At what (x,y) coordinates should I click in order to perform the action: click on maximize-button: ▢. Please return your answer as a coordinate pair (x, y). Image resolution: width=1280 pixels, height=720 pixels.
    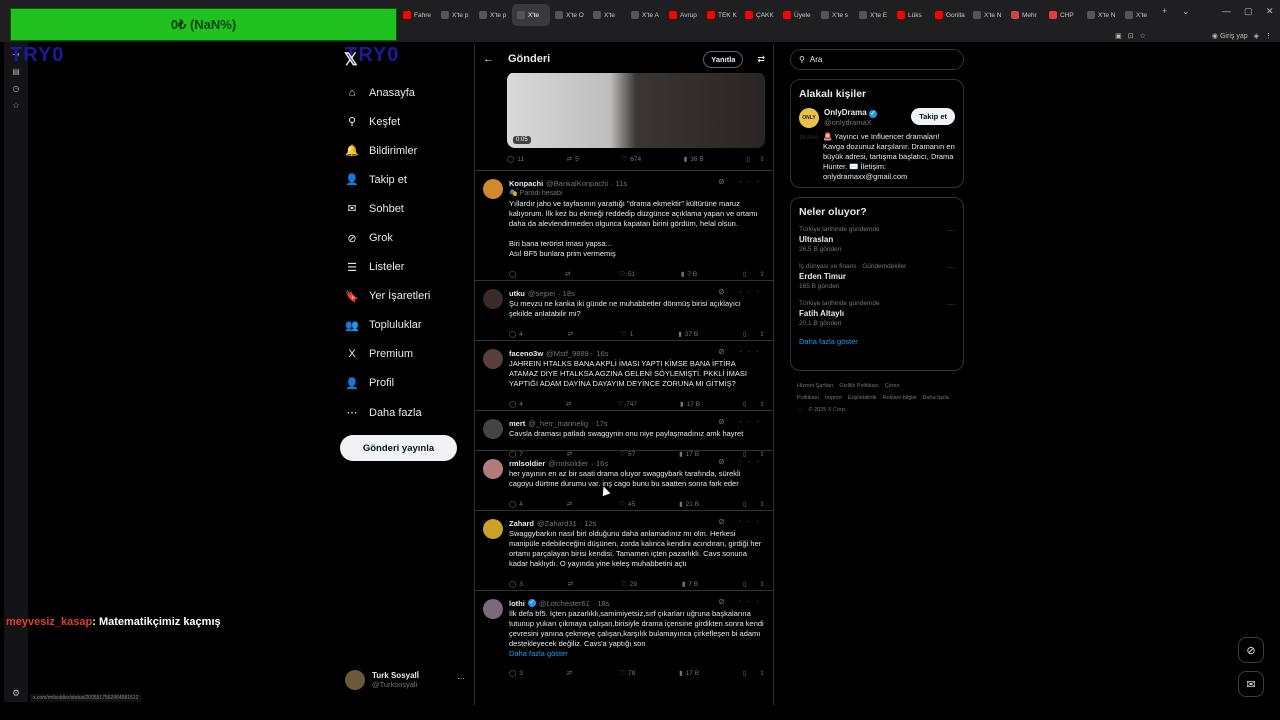
    Looking at the image, I should click on (1248, 11).